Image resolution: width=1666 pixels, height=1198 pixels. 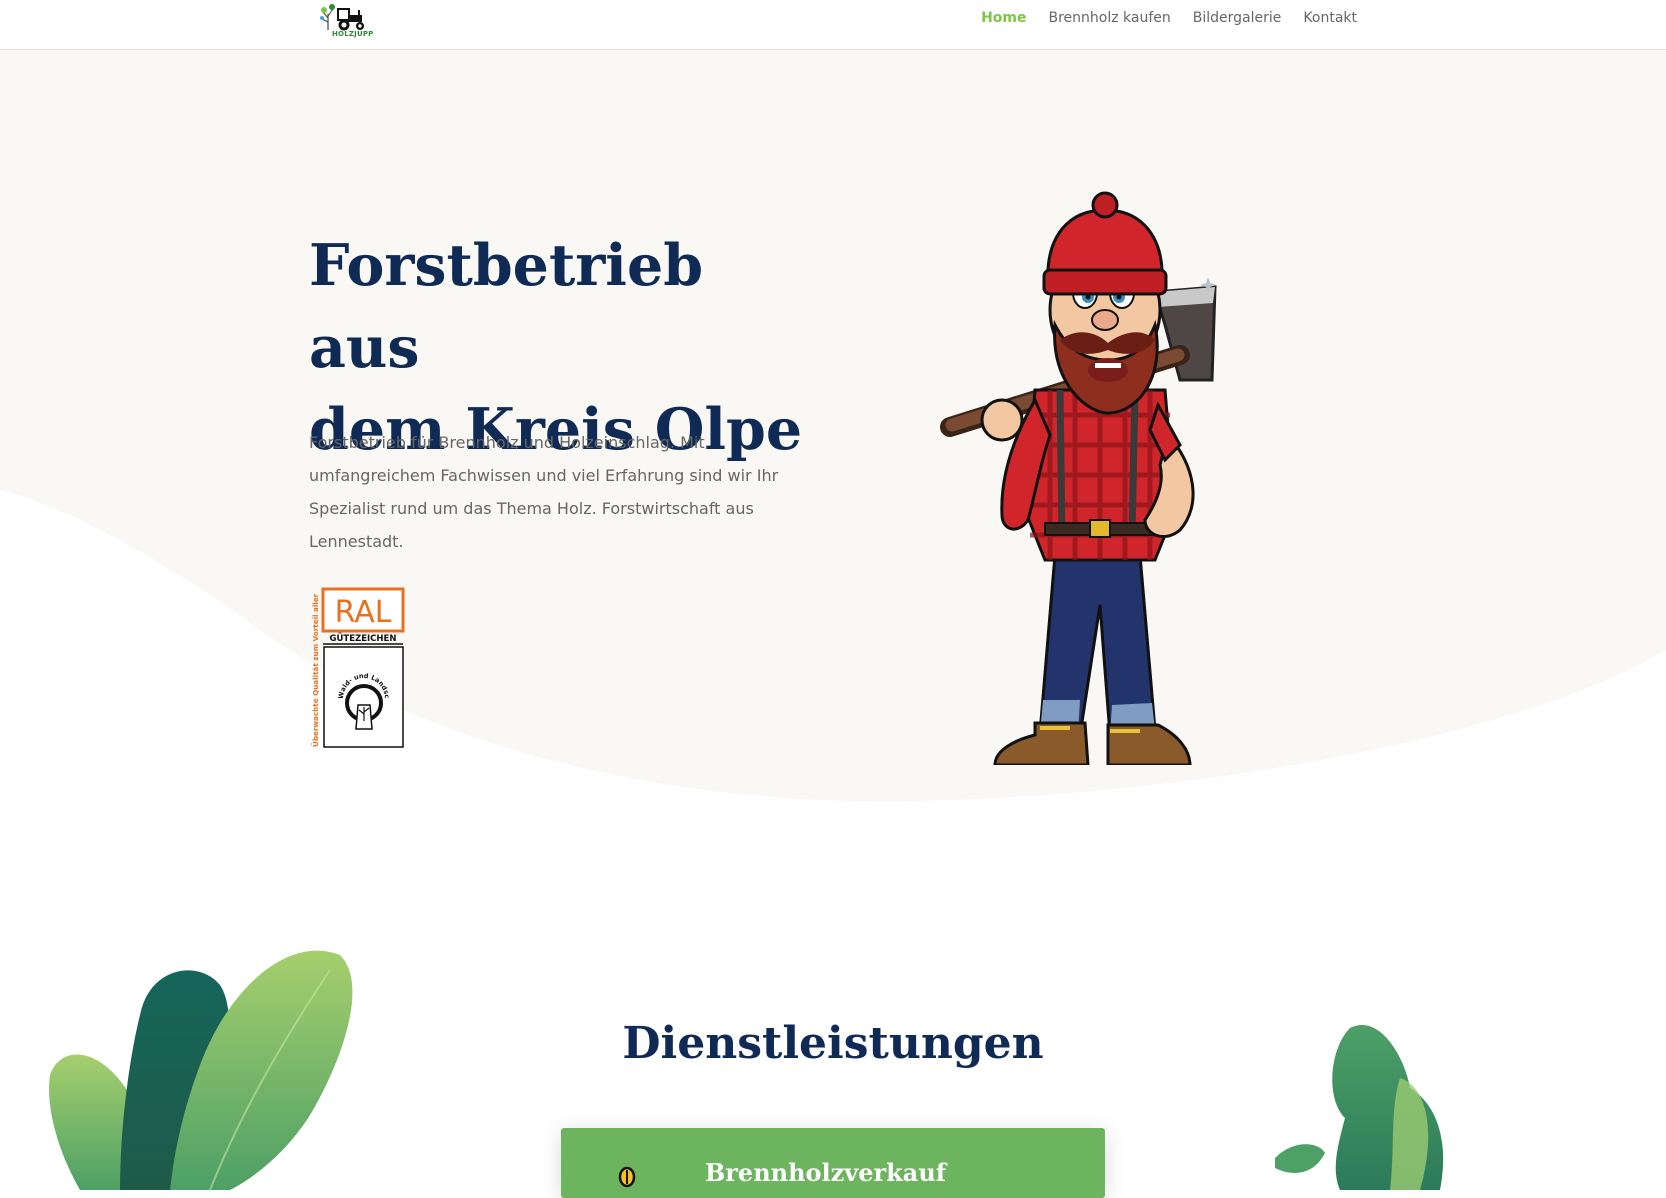 What do you see at coordinates (1237, 18) in the screenshot?
I see `nav-bildergalerie: Bildergalerie` at bounding box center [1237, 18].